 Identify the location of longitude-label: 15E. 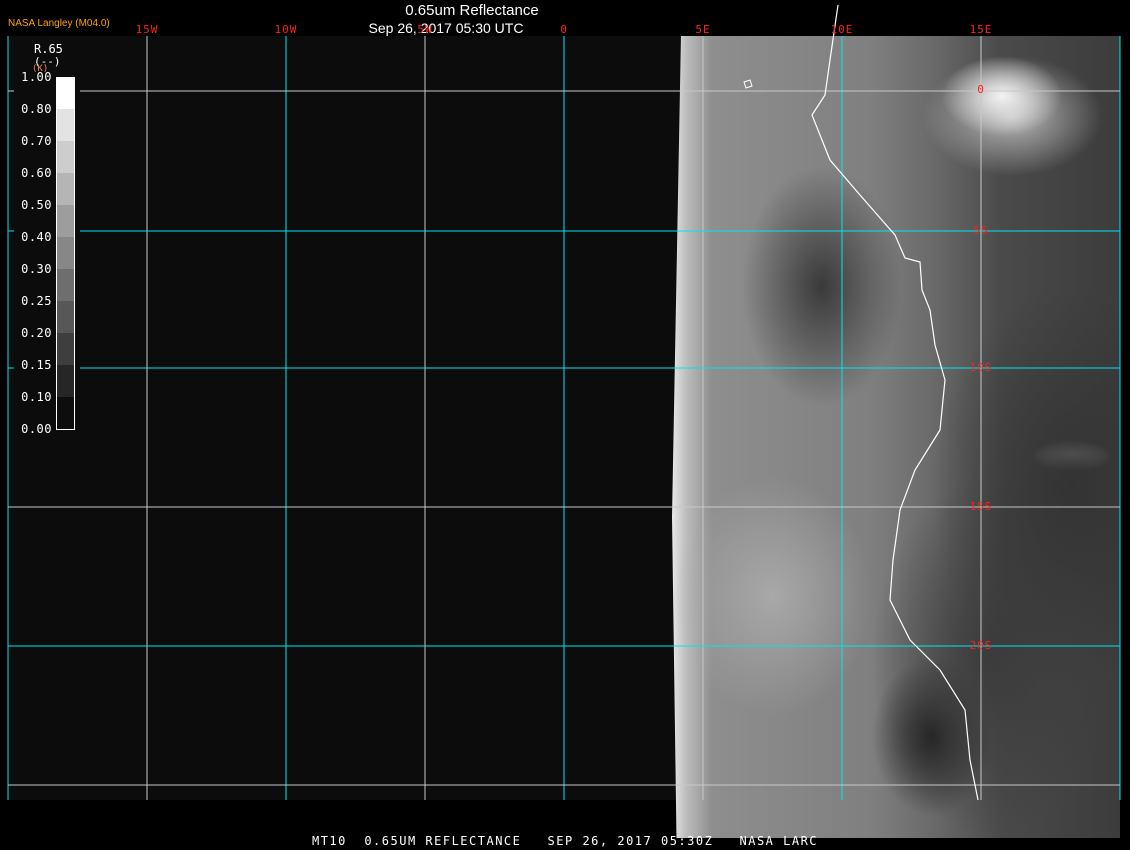
(981, 29).